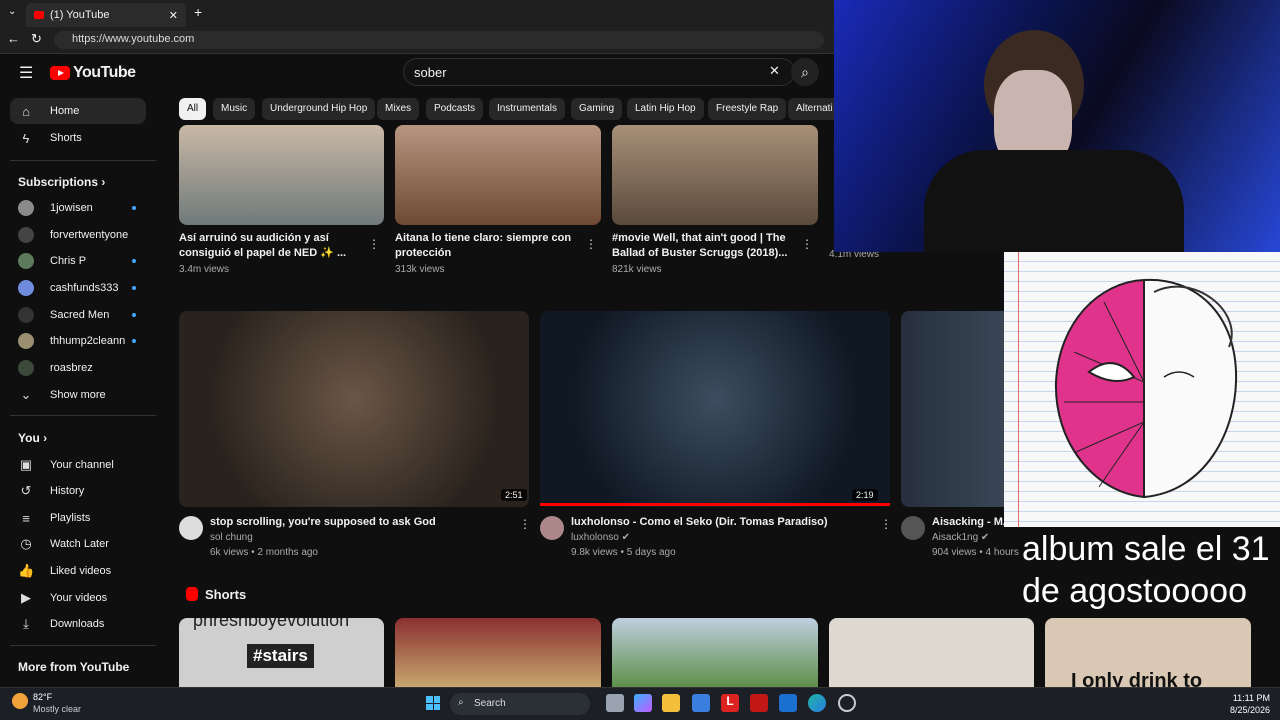  What do you see at coordinates (977, 552) in the screenshot?
I see `video-stats: 904 views • 4 hours ago` at bounding box center [977, 552].